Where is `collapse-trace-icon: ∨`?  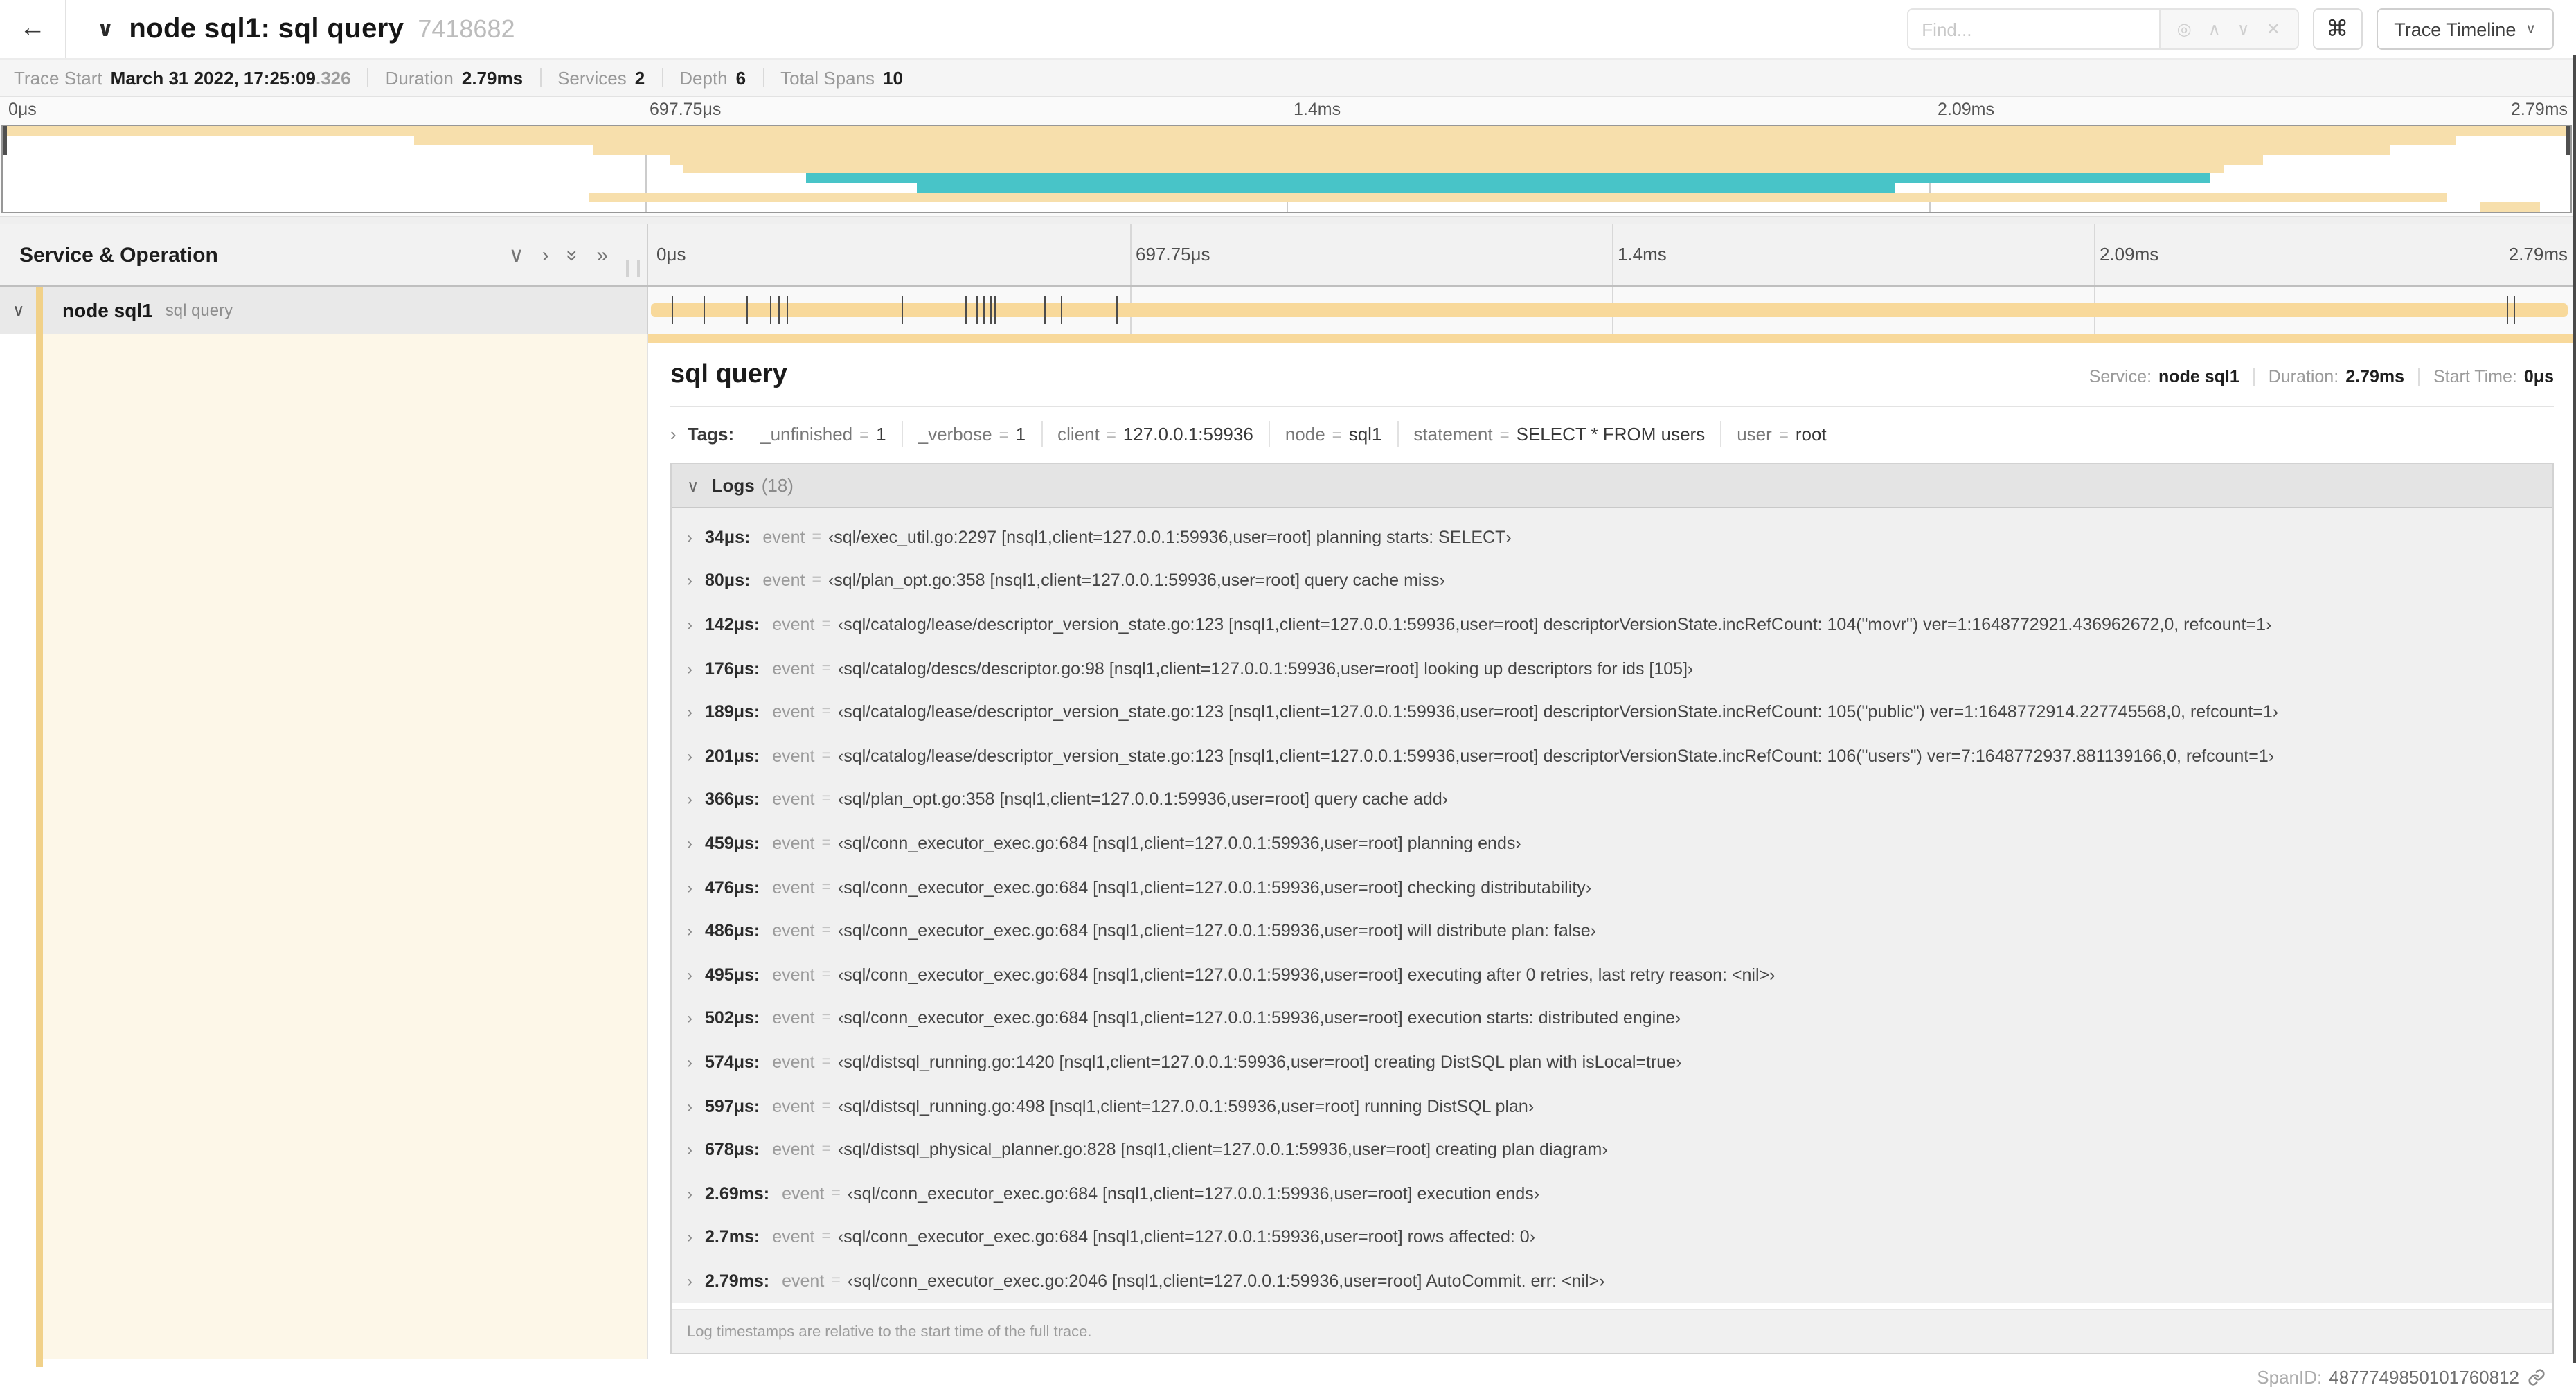 collapse-trace-icon: ∨ is located at coordinates (106, 29).